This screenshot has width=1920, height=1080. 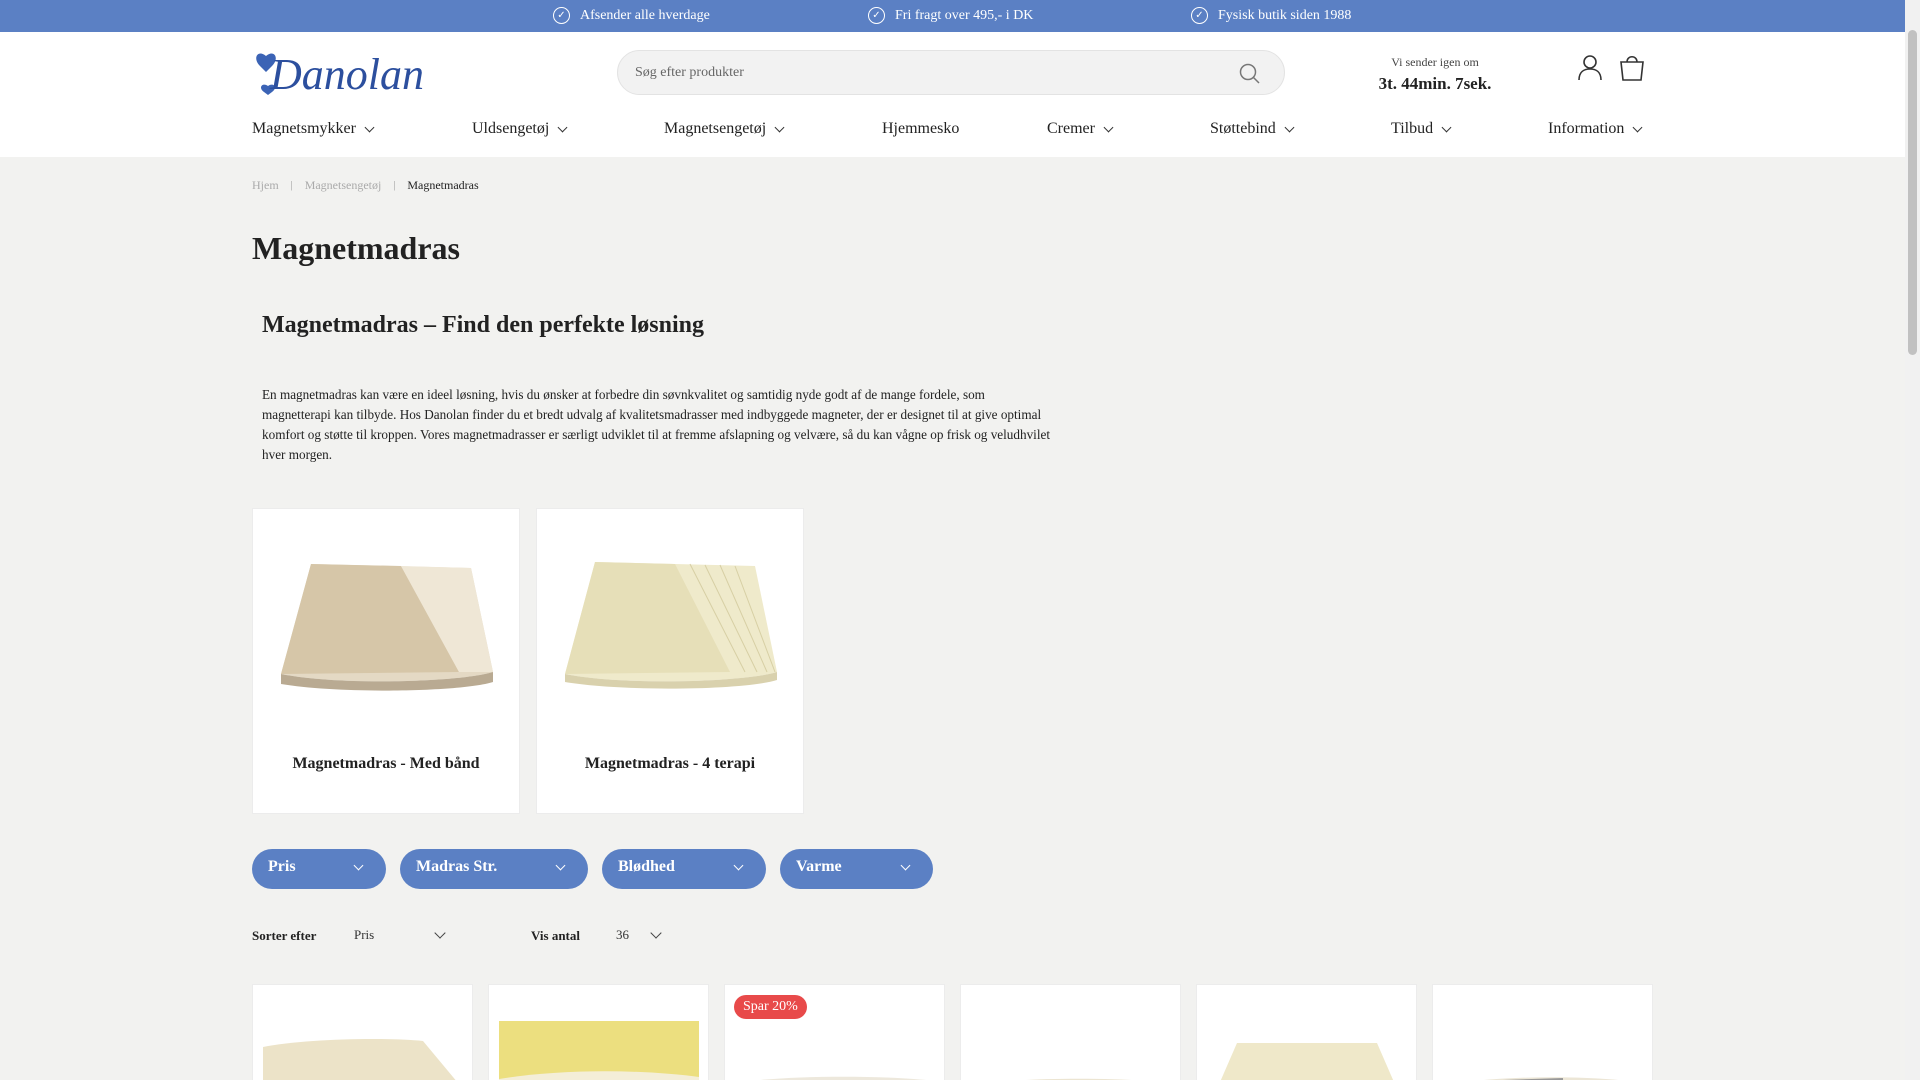 I want to click on nav-item-uldsengetoj: Uldsengetøj, so click(x=520, y=129).